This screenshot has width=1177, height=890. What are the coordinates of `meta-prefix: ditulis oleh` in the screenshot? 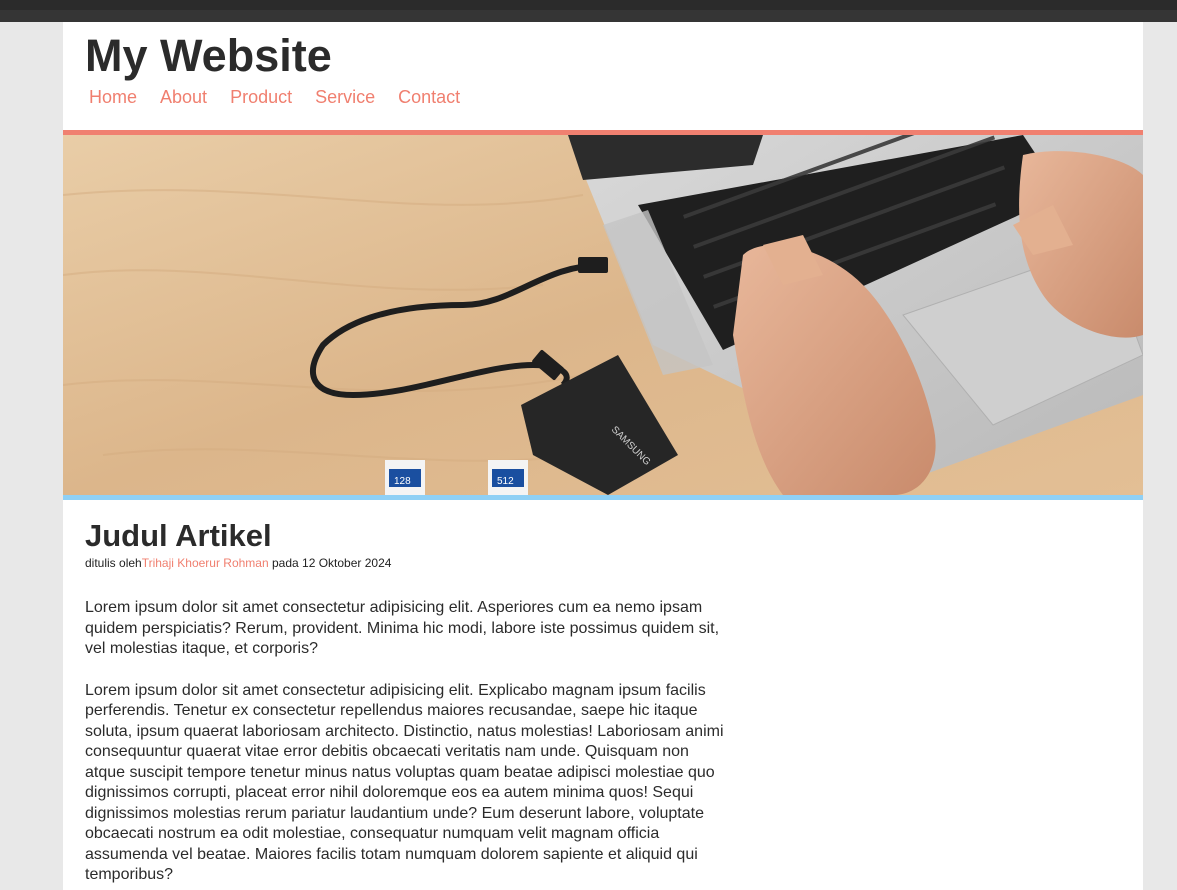 It's located at (113, 563).